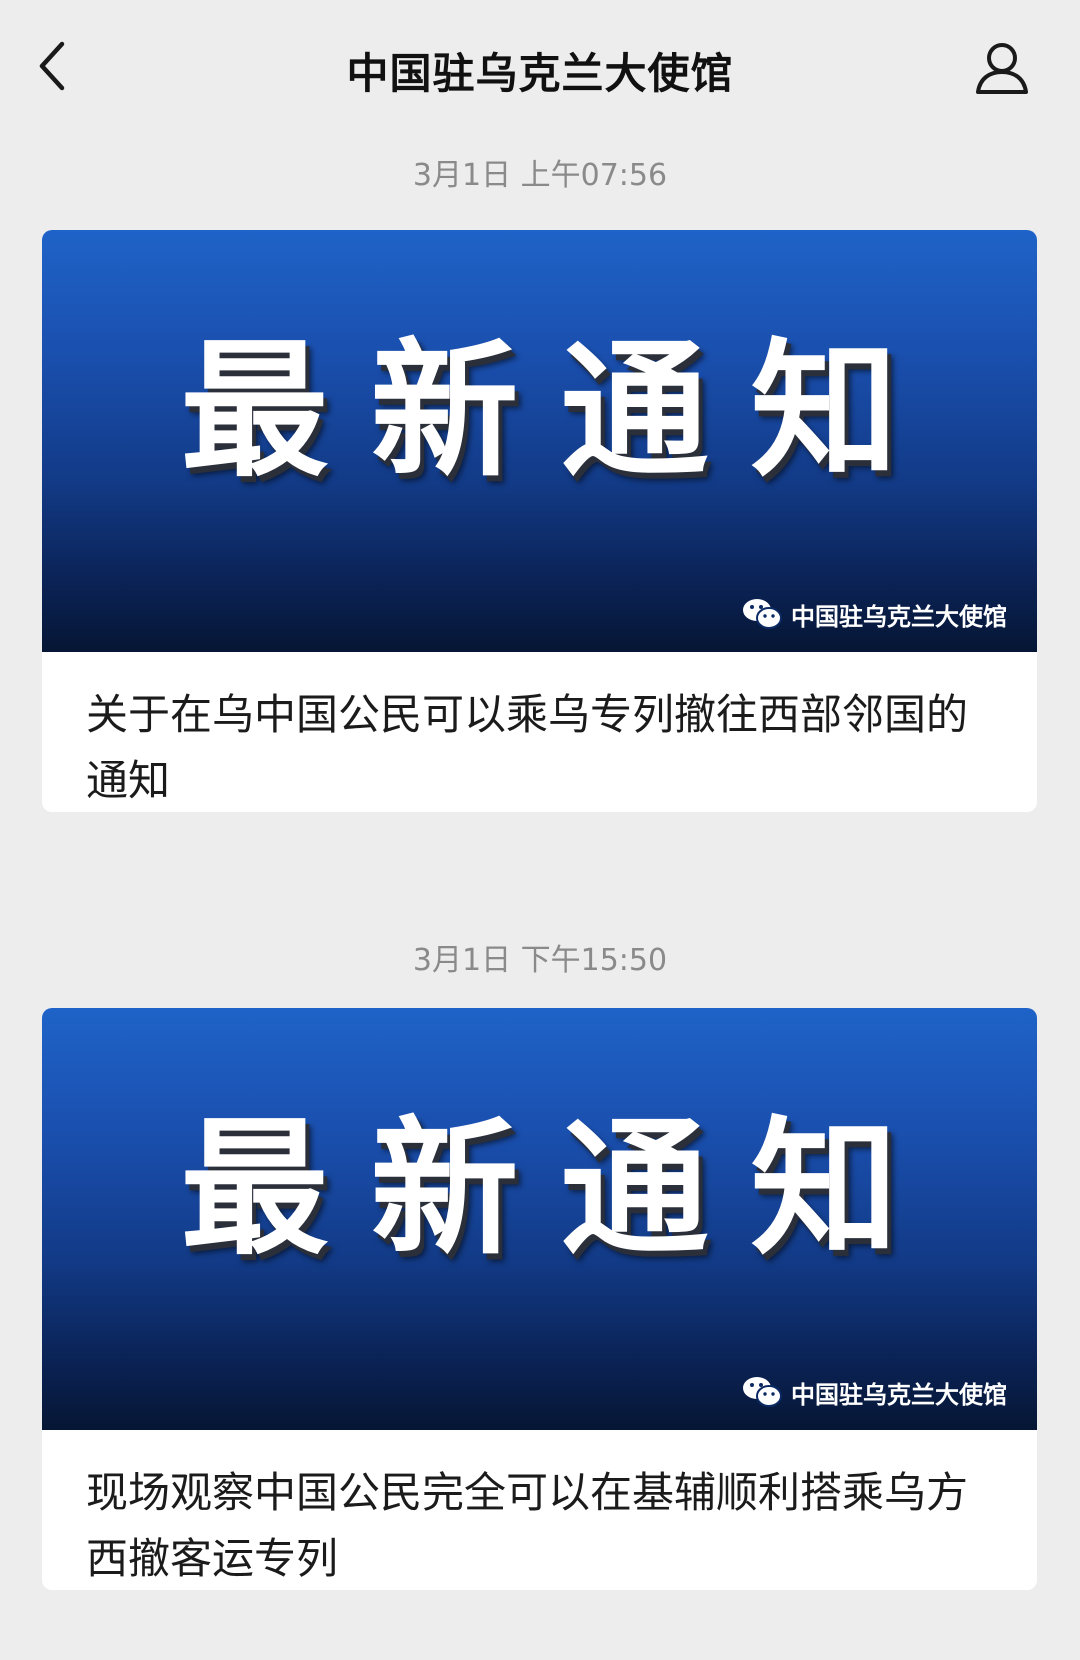 This screenshot has width=1080, height=1660. I want to click on message-timestamp: 3月1日 下午15:50, so click(540, 960).